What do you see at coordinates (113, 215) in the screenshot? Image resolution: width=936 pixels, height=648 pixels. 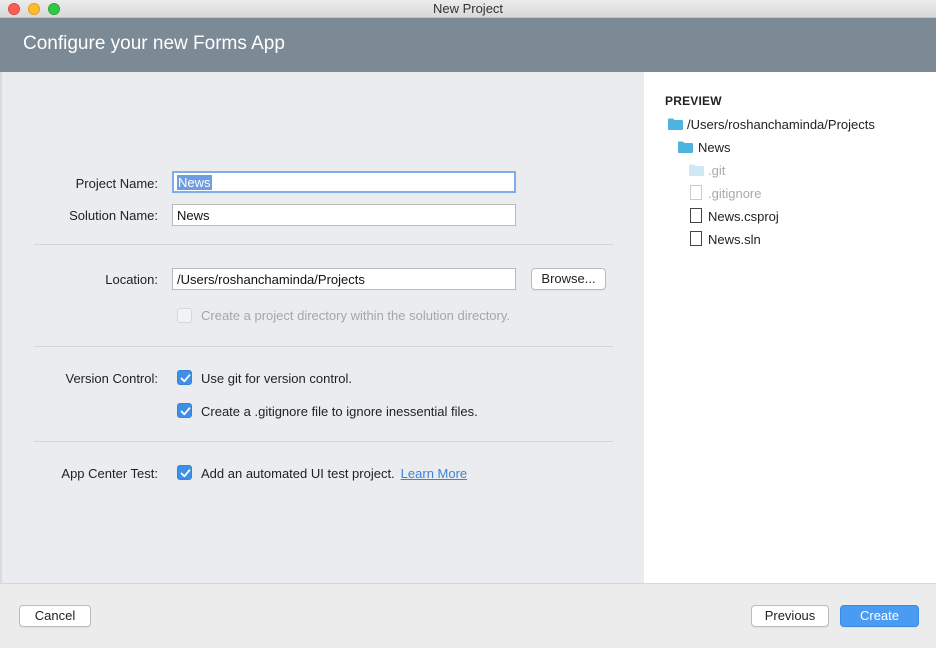 I see `solution-name-label: Solution Name:` at bounding box center [113, 215].